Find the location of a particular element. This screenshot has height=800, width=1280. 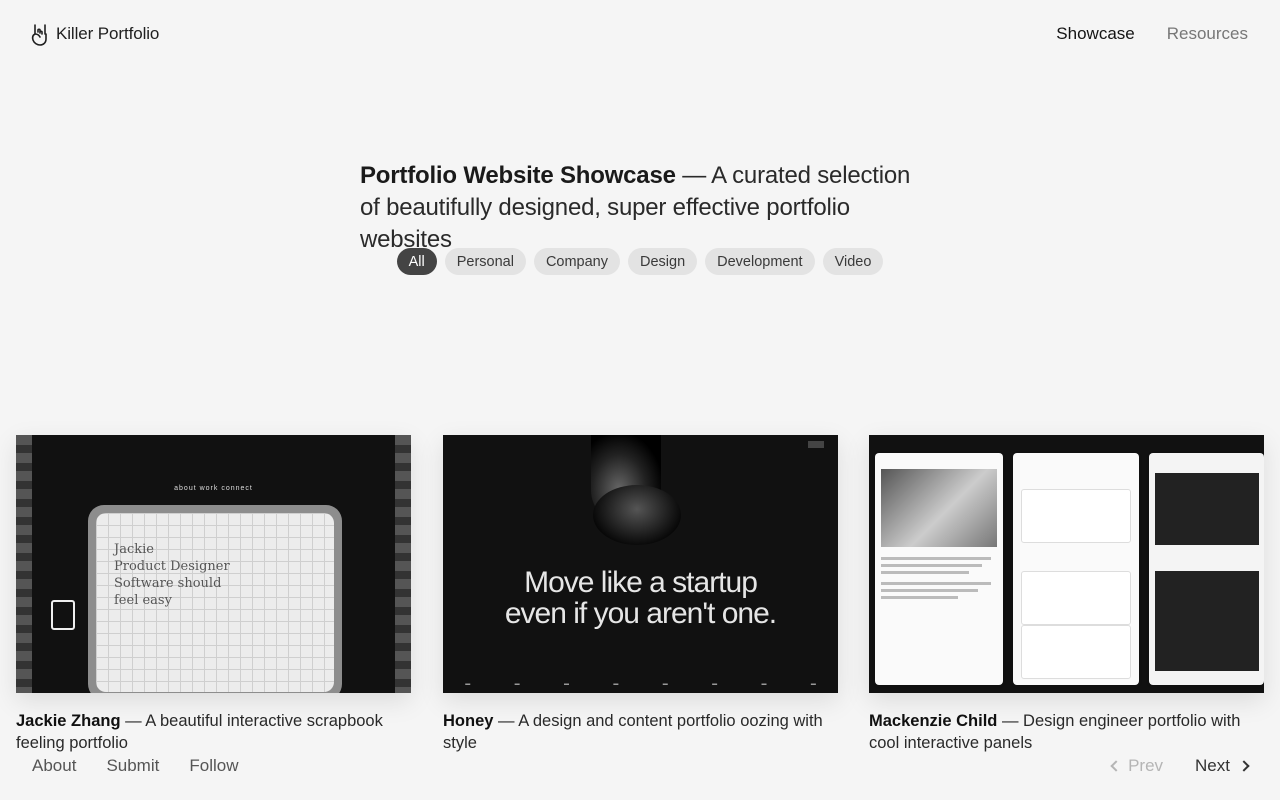

hero-title-bold: Portfolio Website Showcase is located at coordinates (518, 175).